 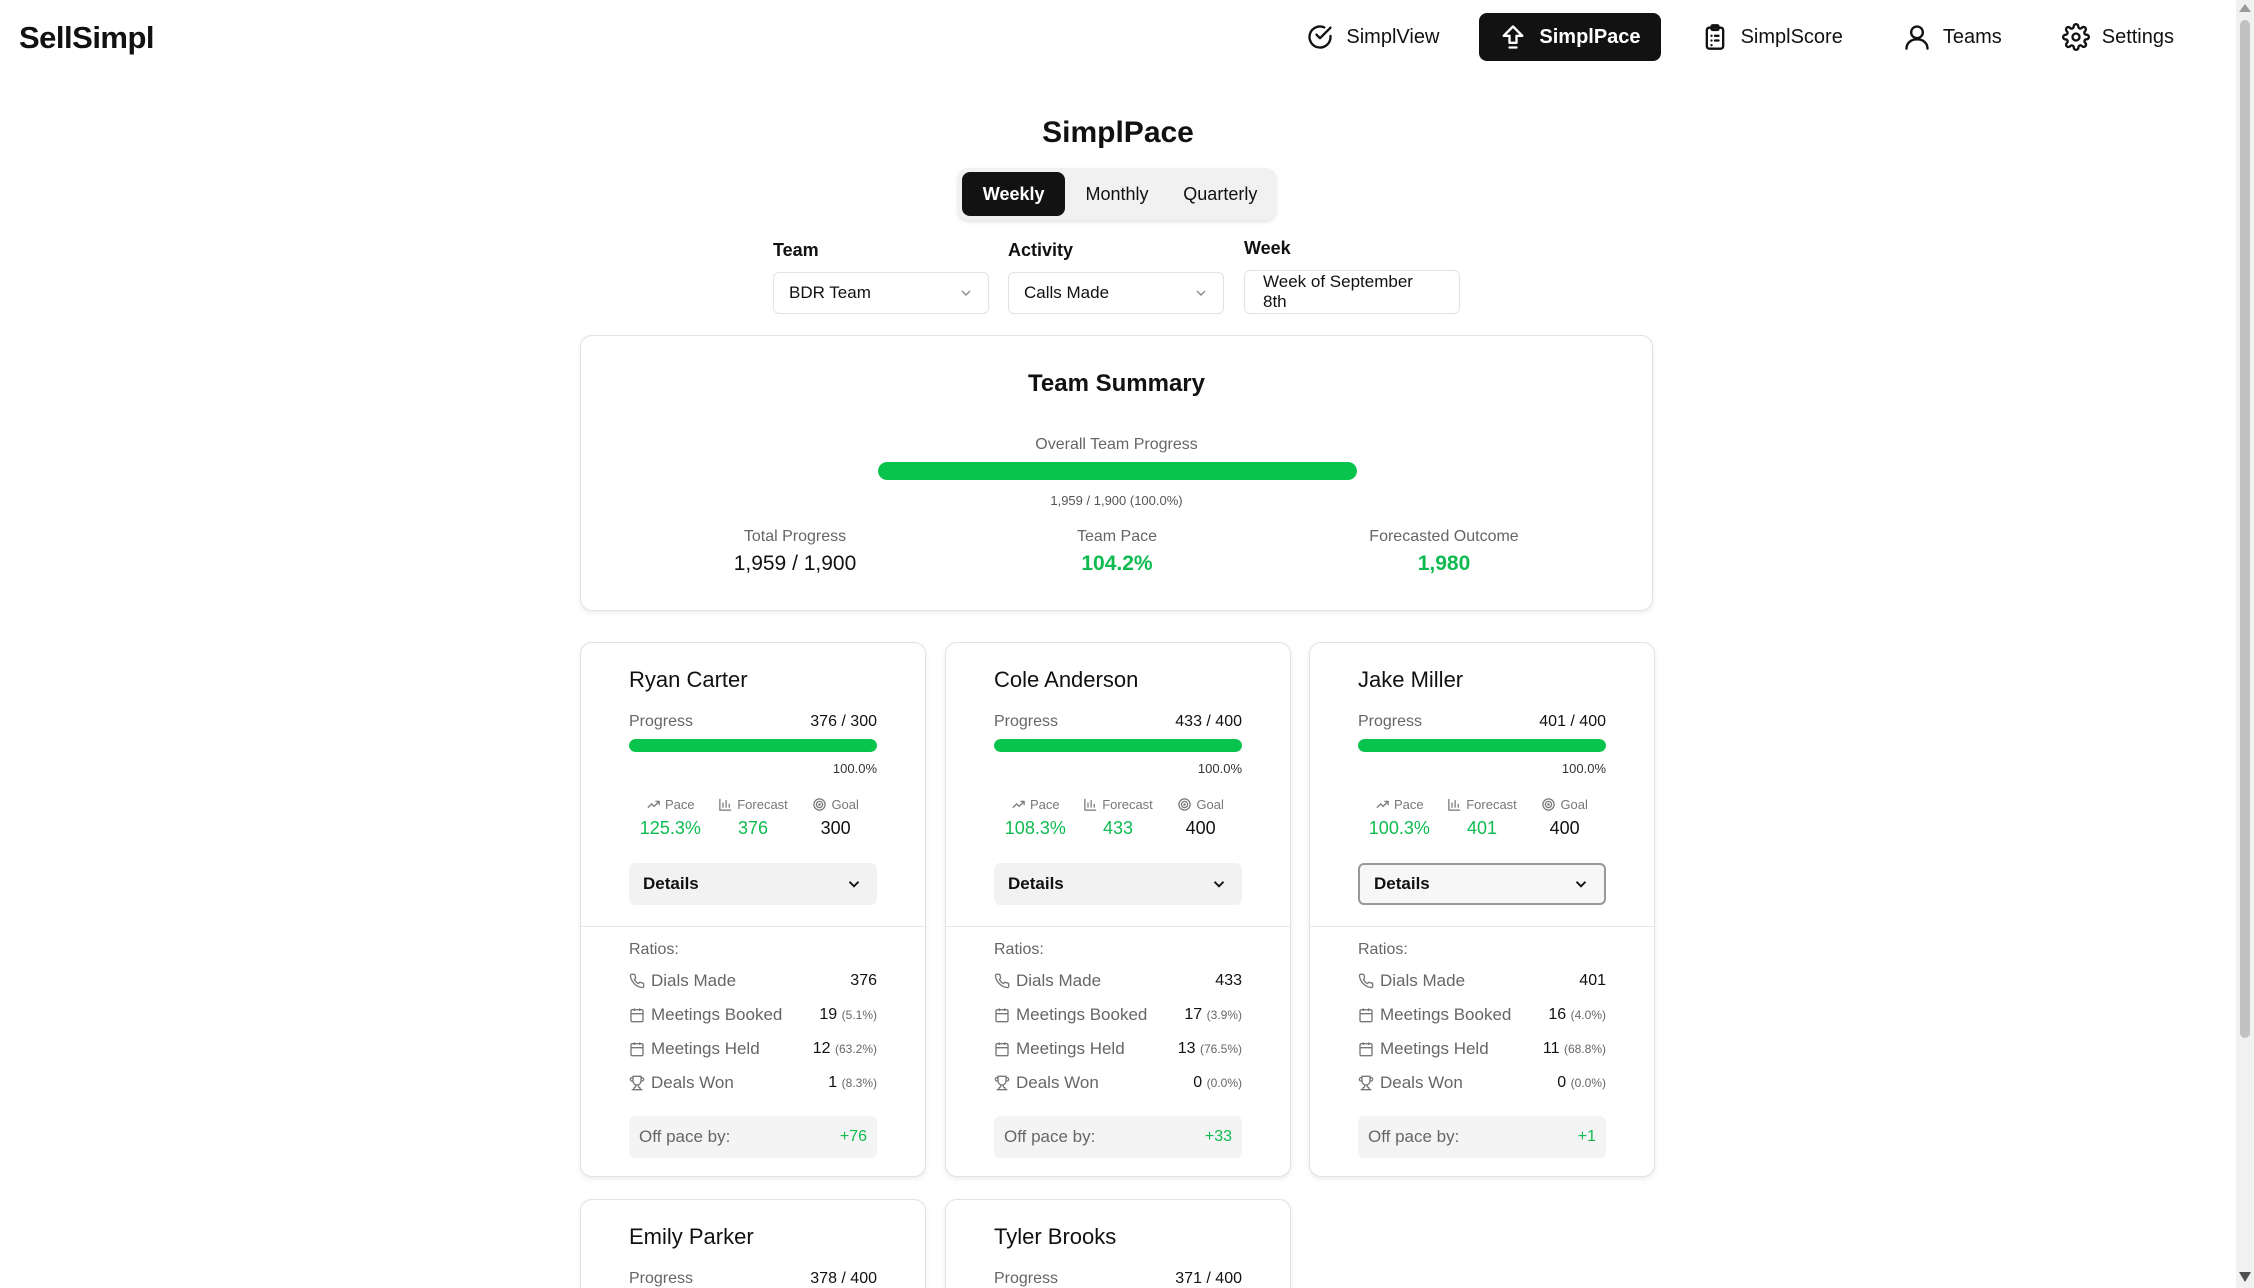 What do you see at coordinates (1482, 745) in the screenshot?
I see `rep-progress-fill` at bounding box center [1482, 745].